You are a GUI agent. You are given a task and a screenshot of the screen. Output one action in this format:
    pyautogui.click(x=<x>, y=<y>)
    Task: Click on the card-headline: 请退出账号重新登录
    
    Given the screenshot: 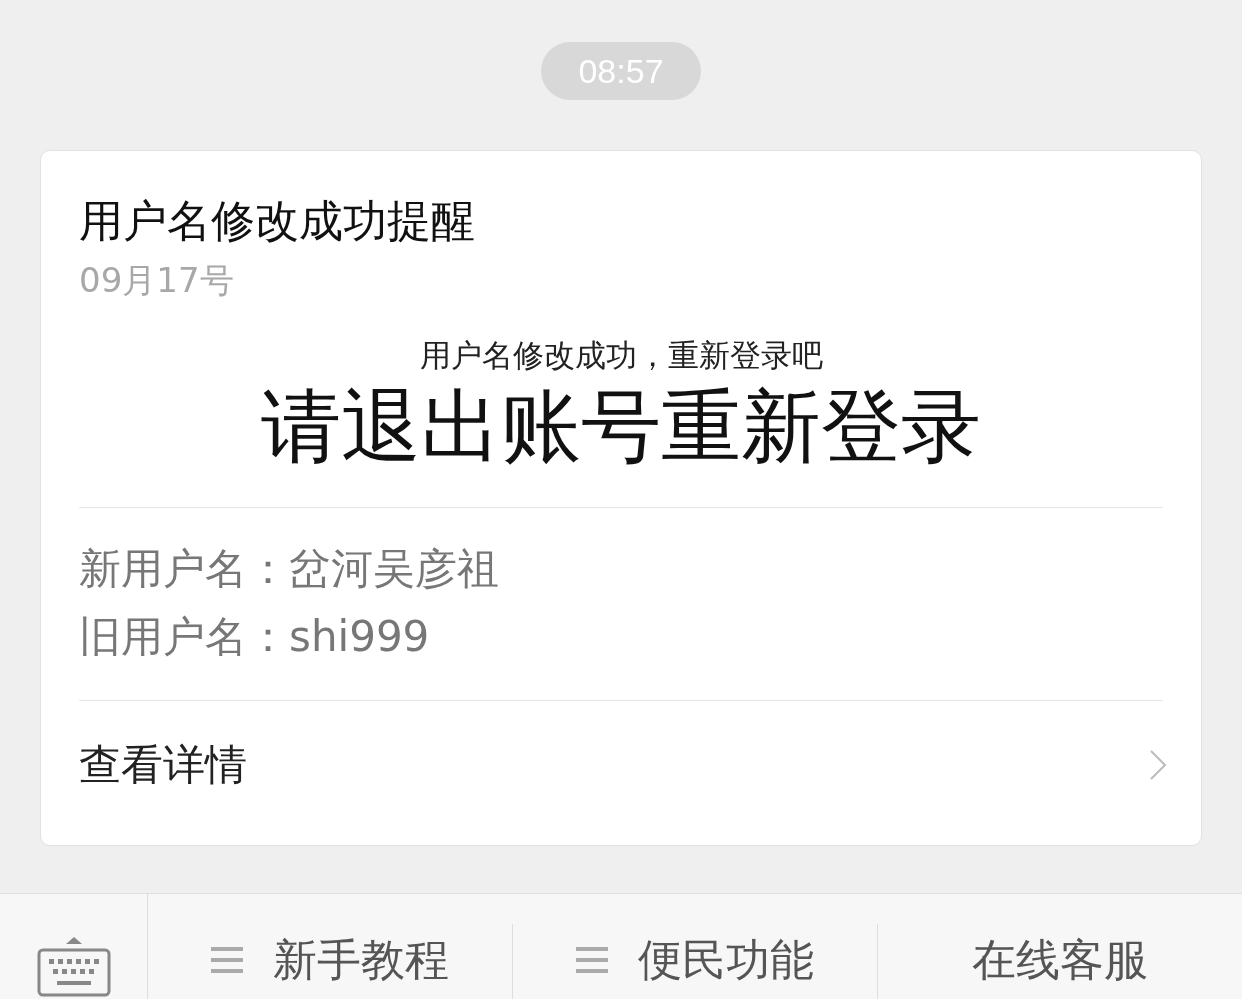 What is the action you would take?
    pyautogui.click(x=621, y=427)
    